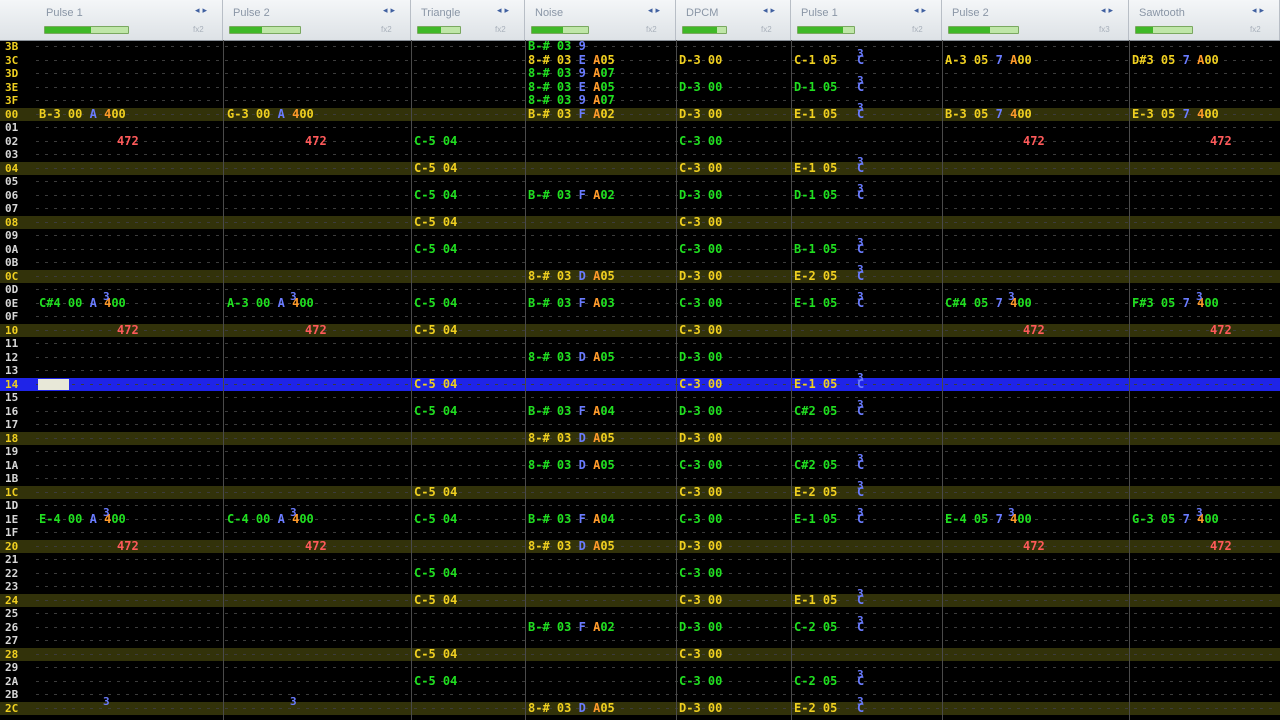 This screenshot has width=1280, height=720. Describe the element at coordinates (640, 560) in the screenshot. I see `pattern-row: 21` at that location.